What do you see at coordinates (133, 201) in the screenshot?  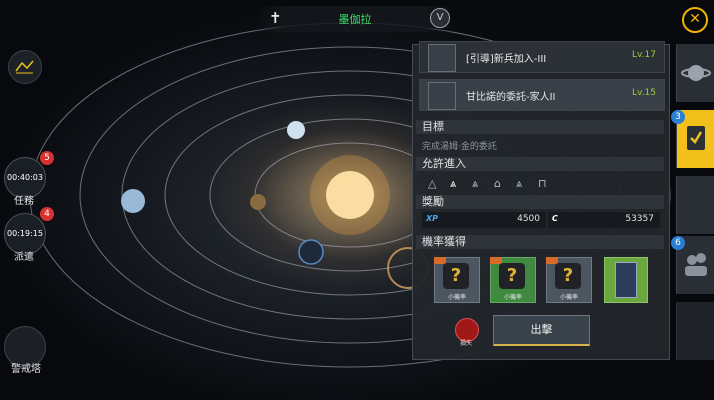 I see `planet-blue` at bounding box center [133, 201].